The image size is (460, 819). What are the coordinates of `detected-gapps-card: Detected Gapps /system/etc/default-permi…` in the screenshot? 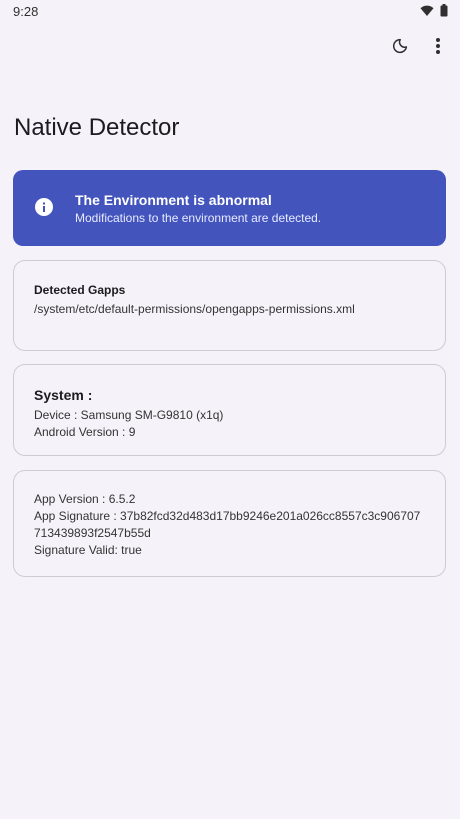 It's located at (229, 305).